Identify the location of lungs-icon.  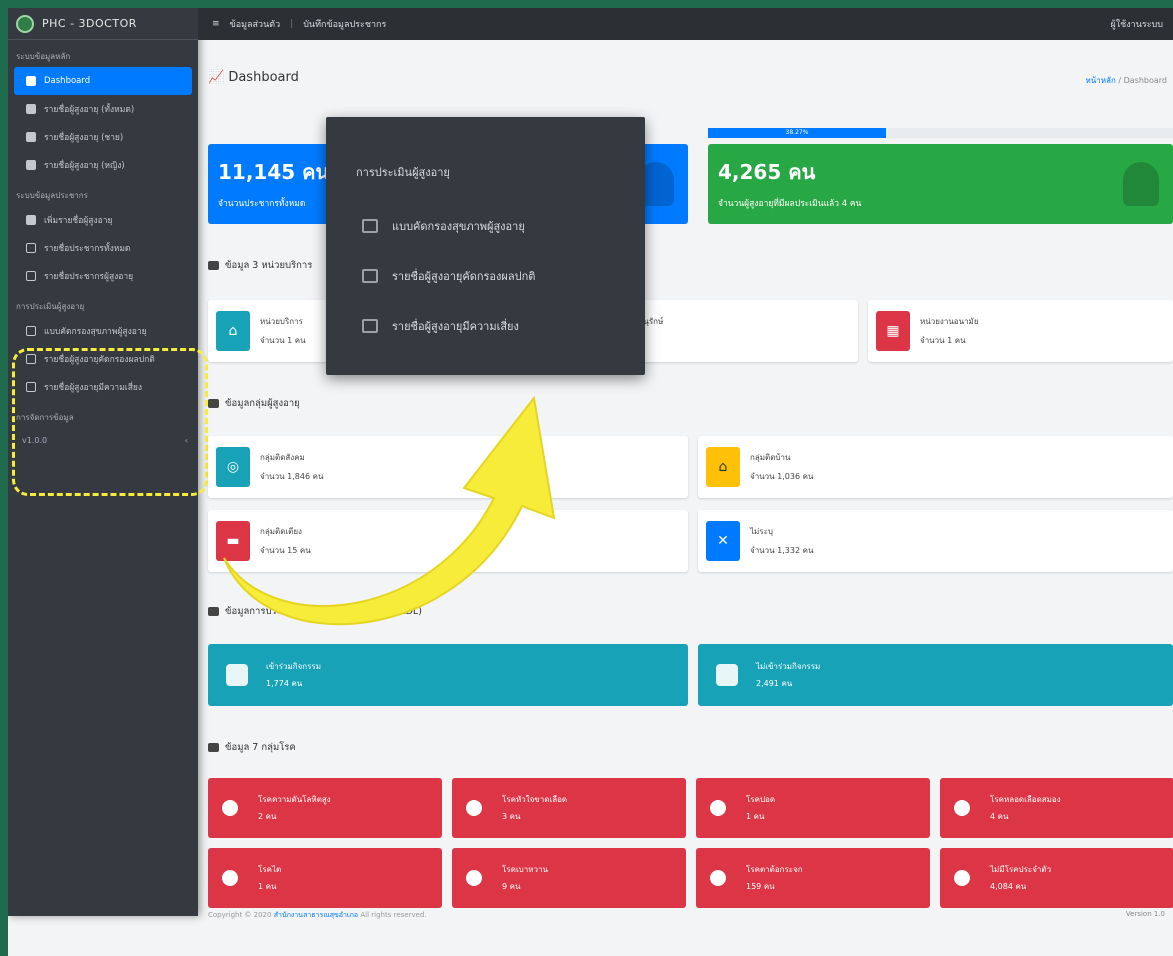
(718, 808).